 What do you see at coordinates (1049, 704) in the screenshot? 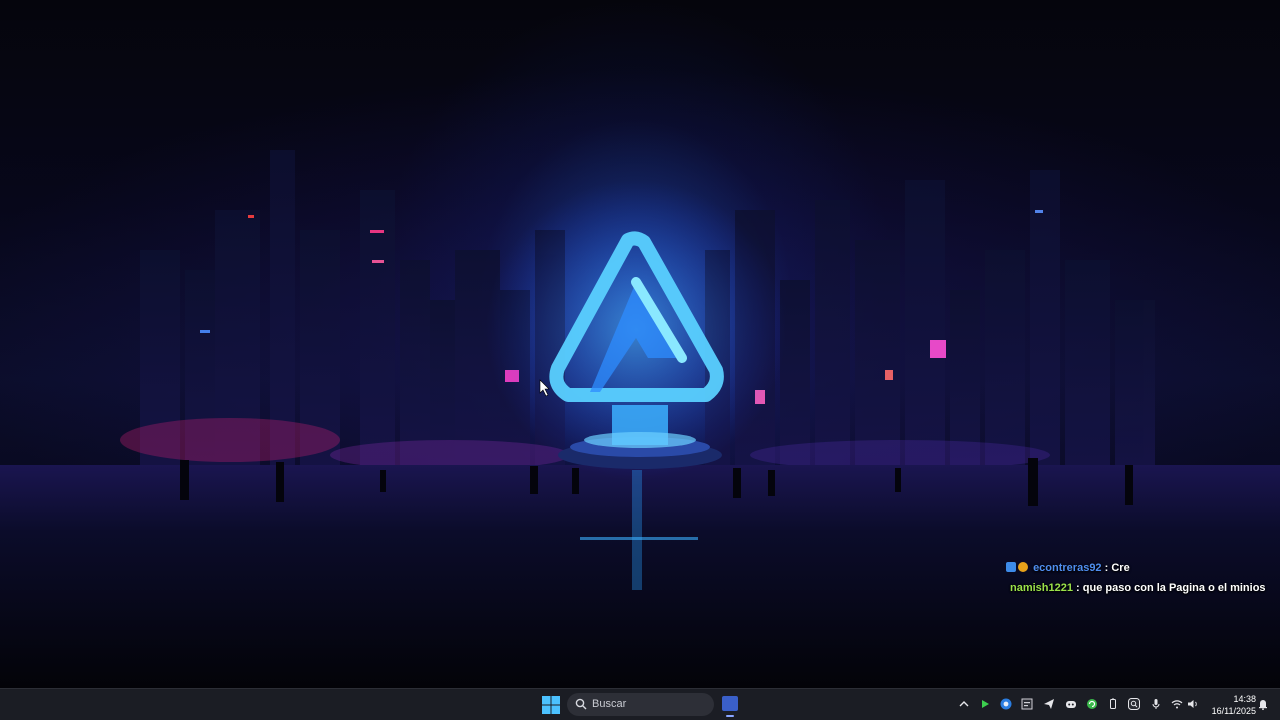
I see `send-icon` at bounding box center [1049, 704].